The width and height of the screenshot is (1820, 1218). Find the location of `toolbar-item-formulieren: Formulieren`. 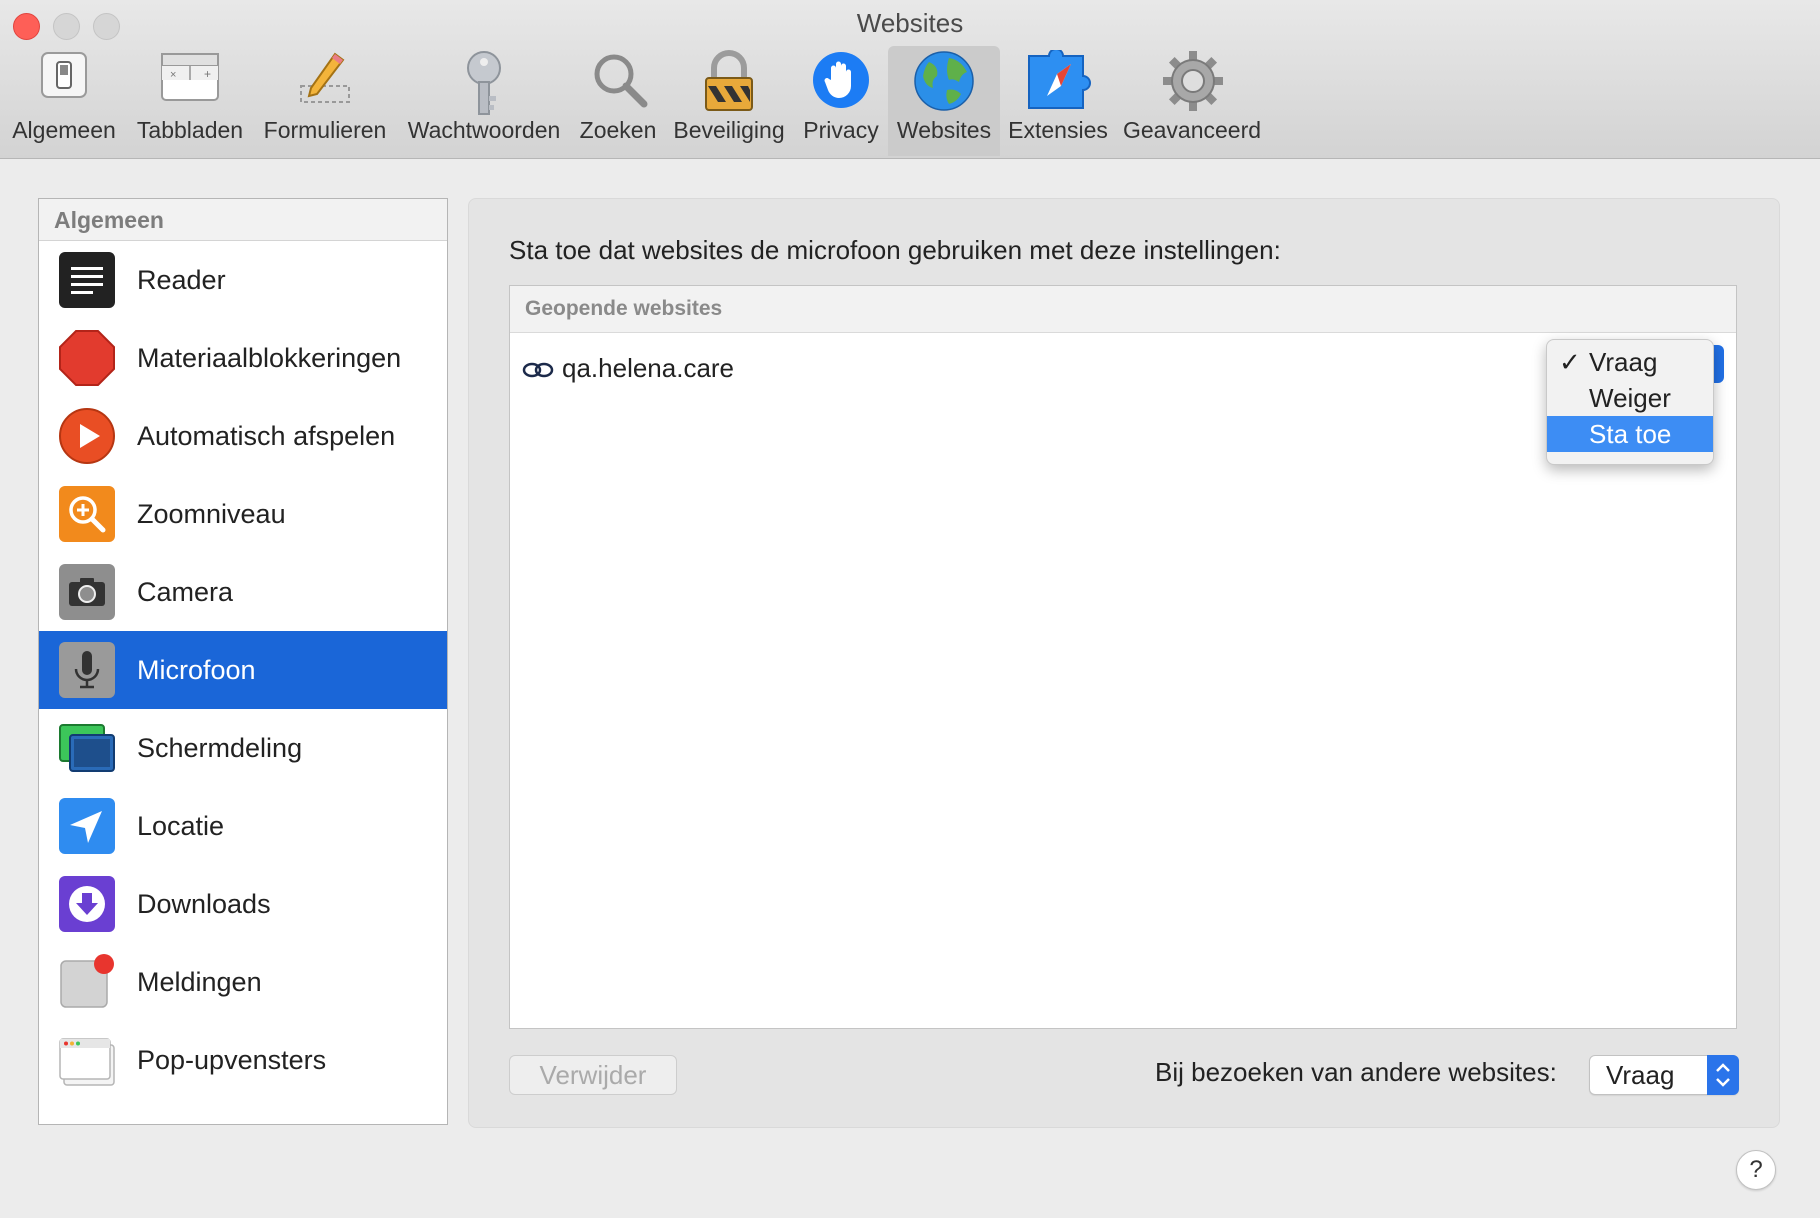

toolbar-item-formulieren: Formulieren is located at coordinates (325, 101).